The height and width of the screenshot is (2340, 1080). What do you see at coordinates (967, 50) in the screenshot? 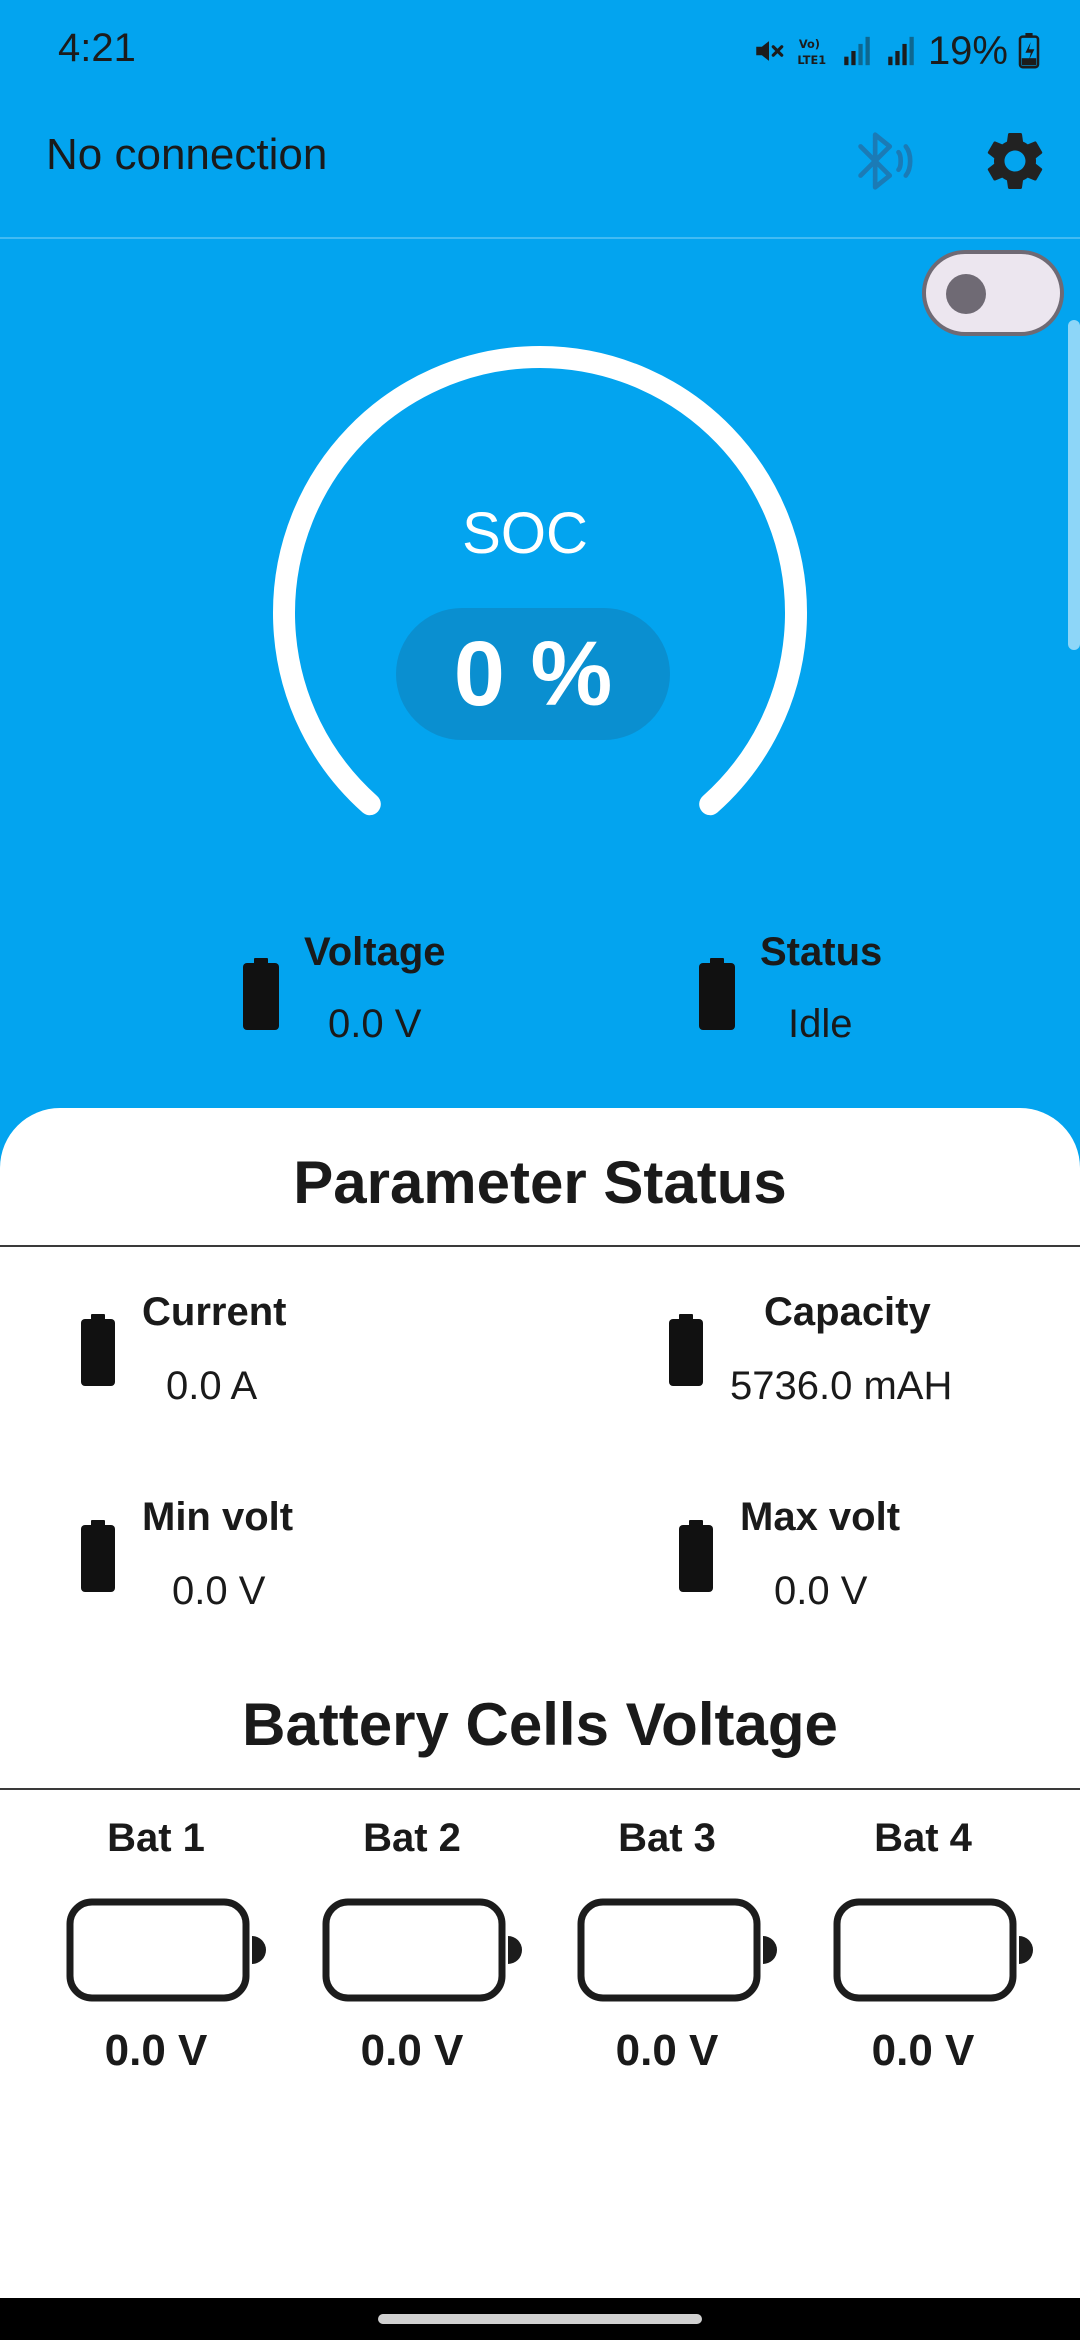
I see `battery-percent: 19%` at bounding box center [967, 50].